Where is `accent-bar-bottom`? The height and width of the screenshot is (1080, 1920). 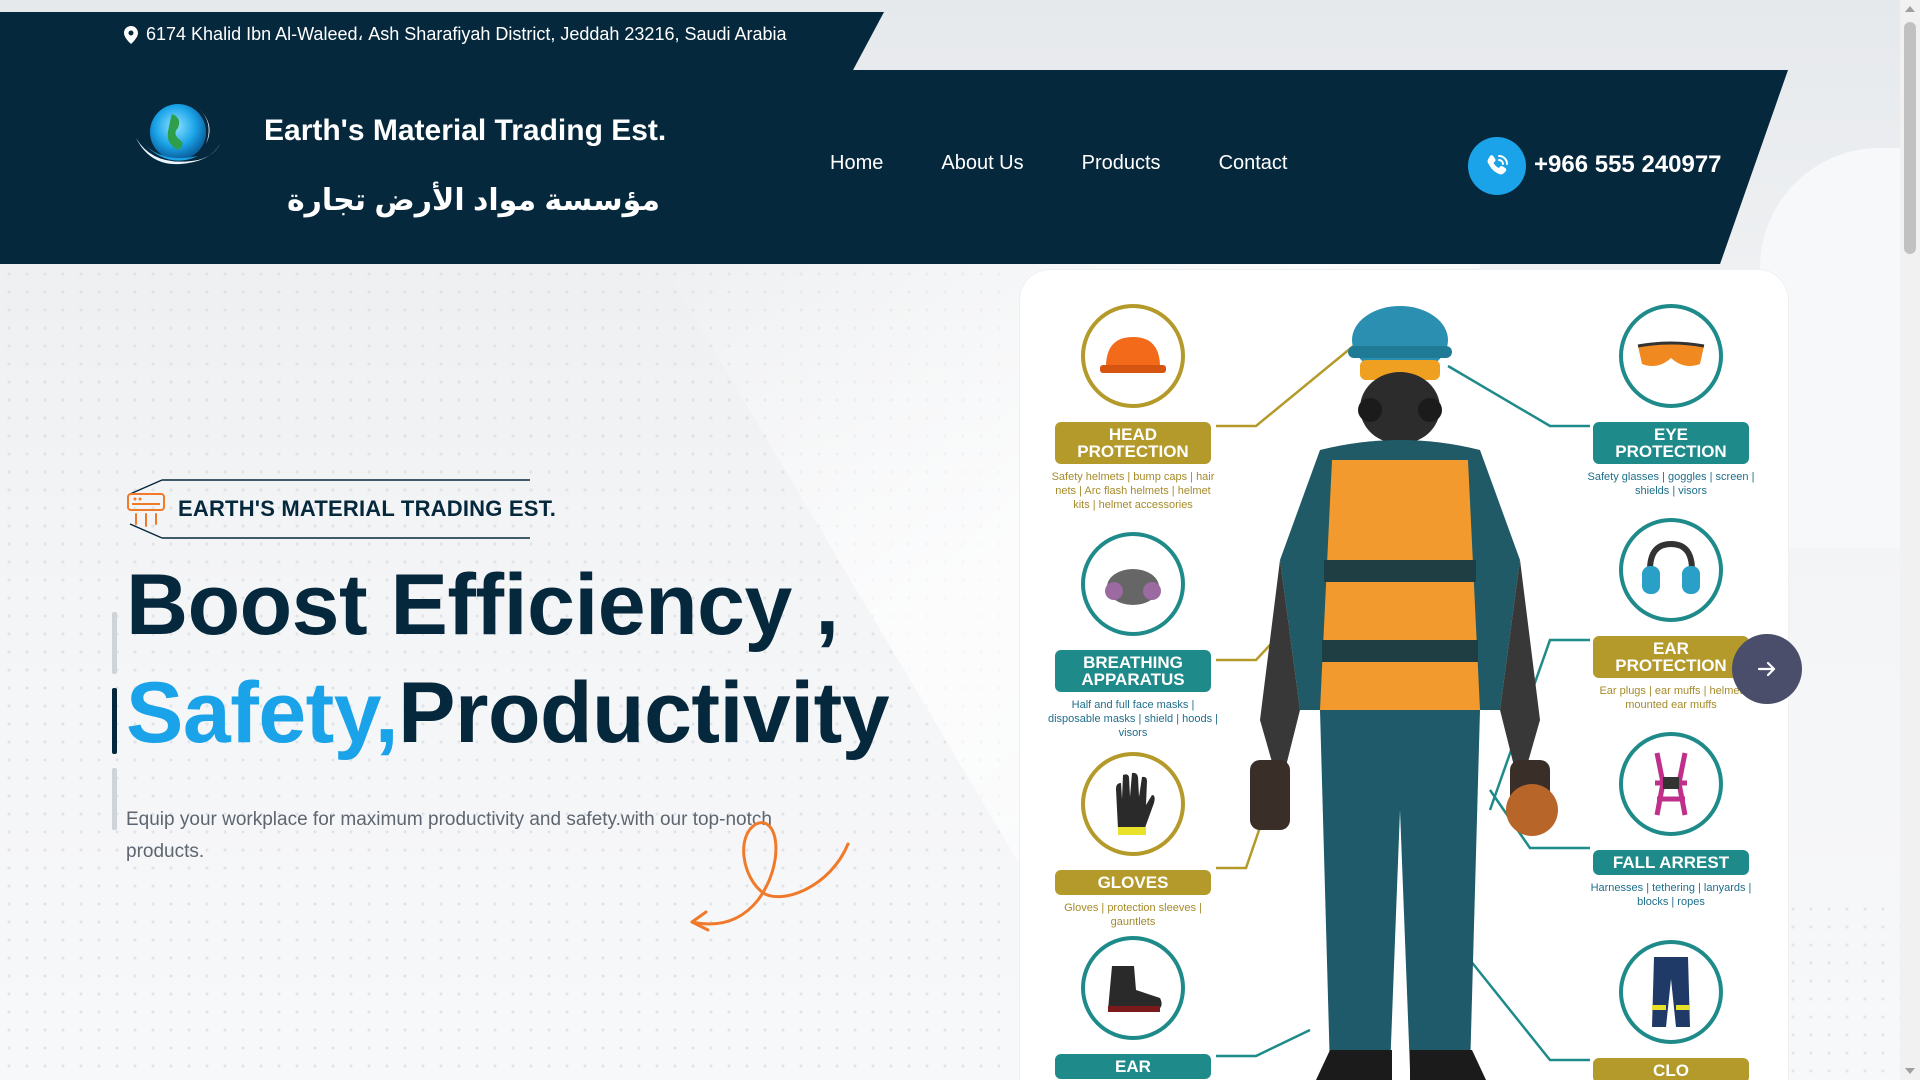 accent-bar-bottom is located at coordinates (114, 799).